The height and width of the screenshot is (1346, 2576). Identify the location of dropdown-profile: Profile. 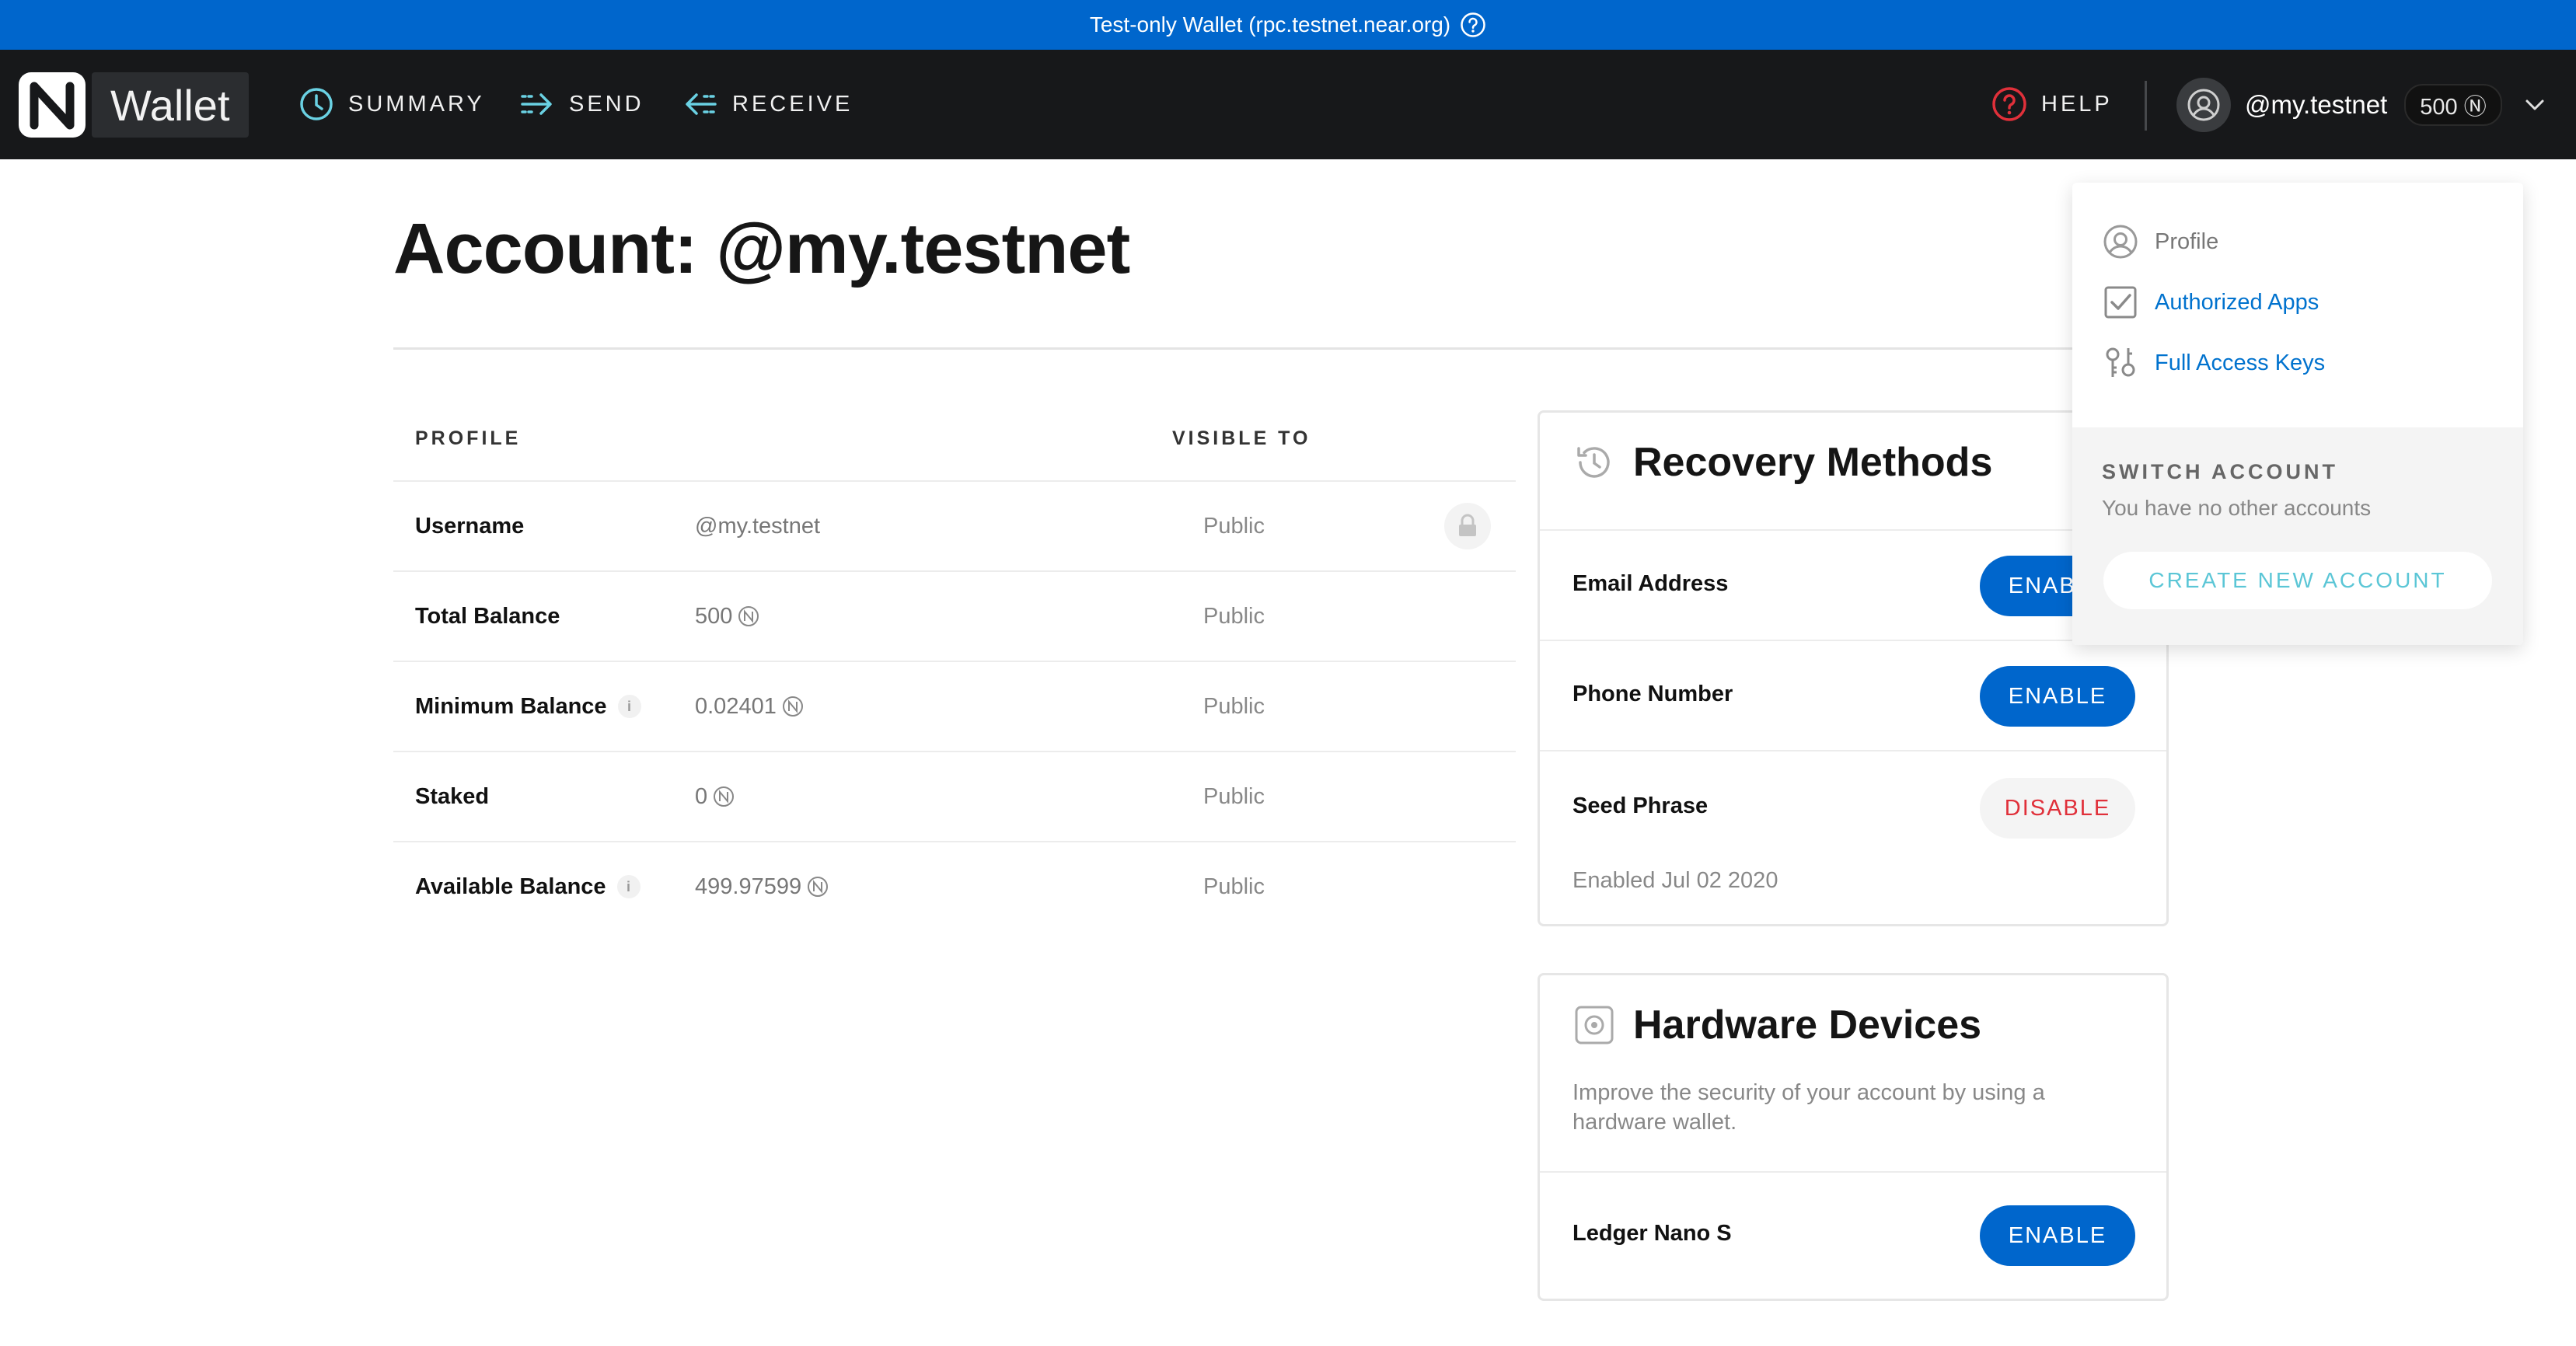
(2160, 242).